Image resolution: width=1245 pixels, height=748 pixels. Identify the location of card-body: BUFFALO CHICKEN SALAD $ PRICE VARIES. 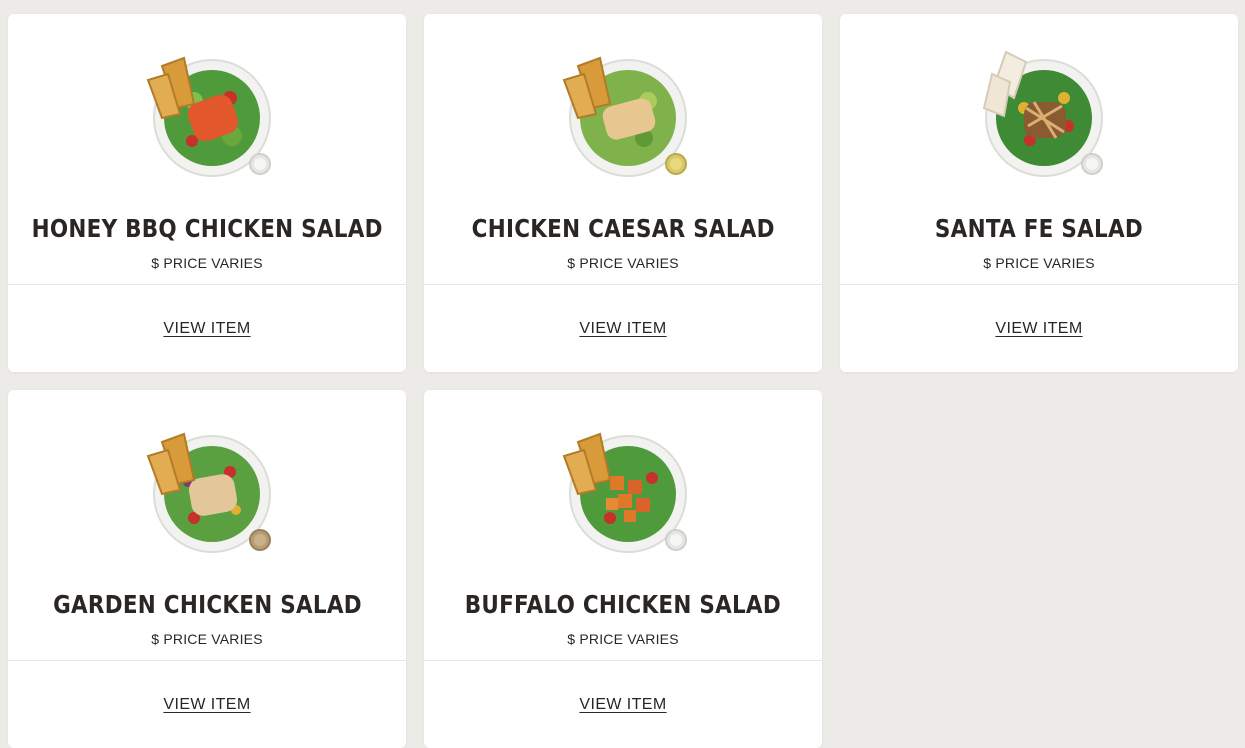
(623, 525).